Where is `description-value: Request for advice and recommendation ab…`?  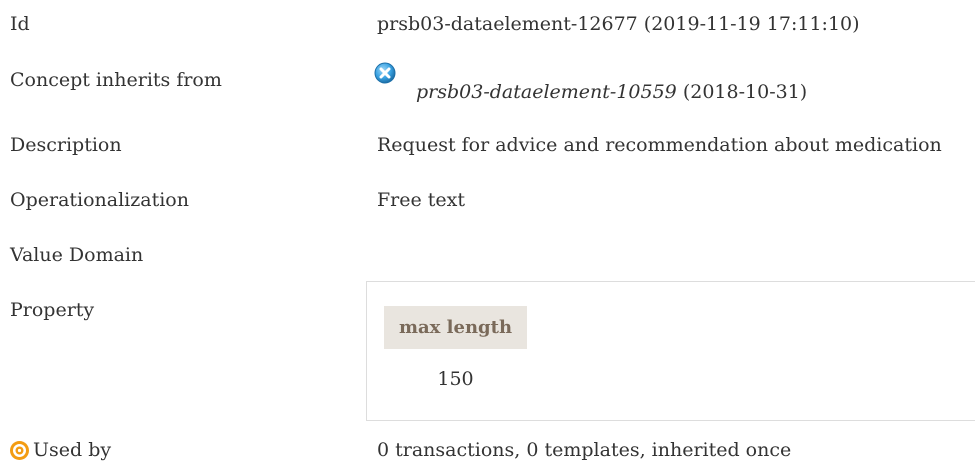 description-value: Request for advice and recommendation ab… is located at coordinates (659, 145).